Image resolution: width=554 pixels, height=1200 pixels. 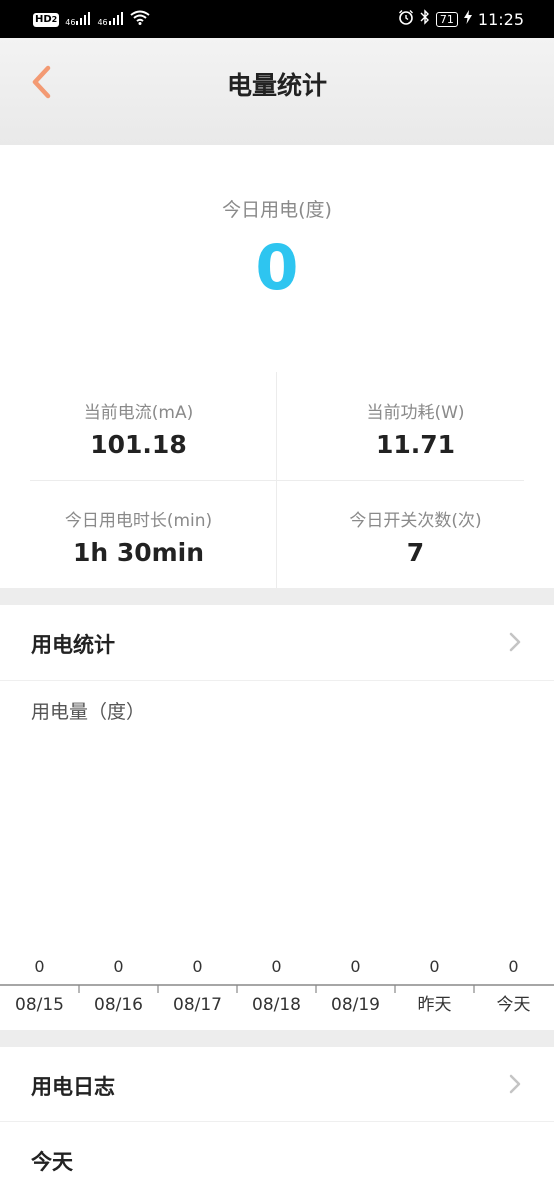 What do you see at coordinates (138, 521) in the screenshot?
I see `stat-label: 今日用电时长(min)` at bounding box center [138, 521].